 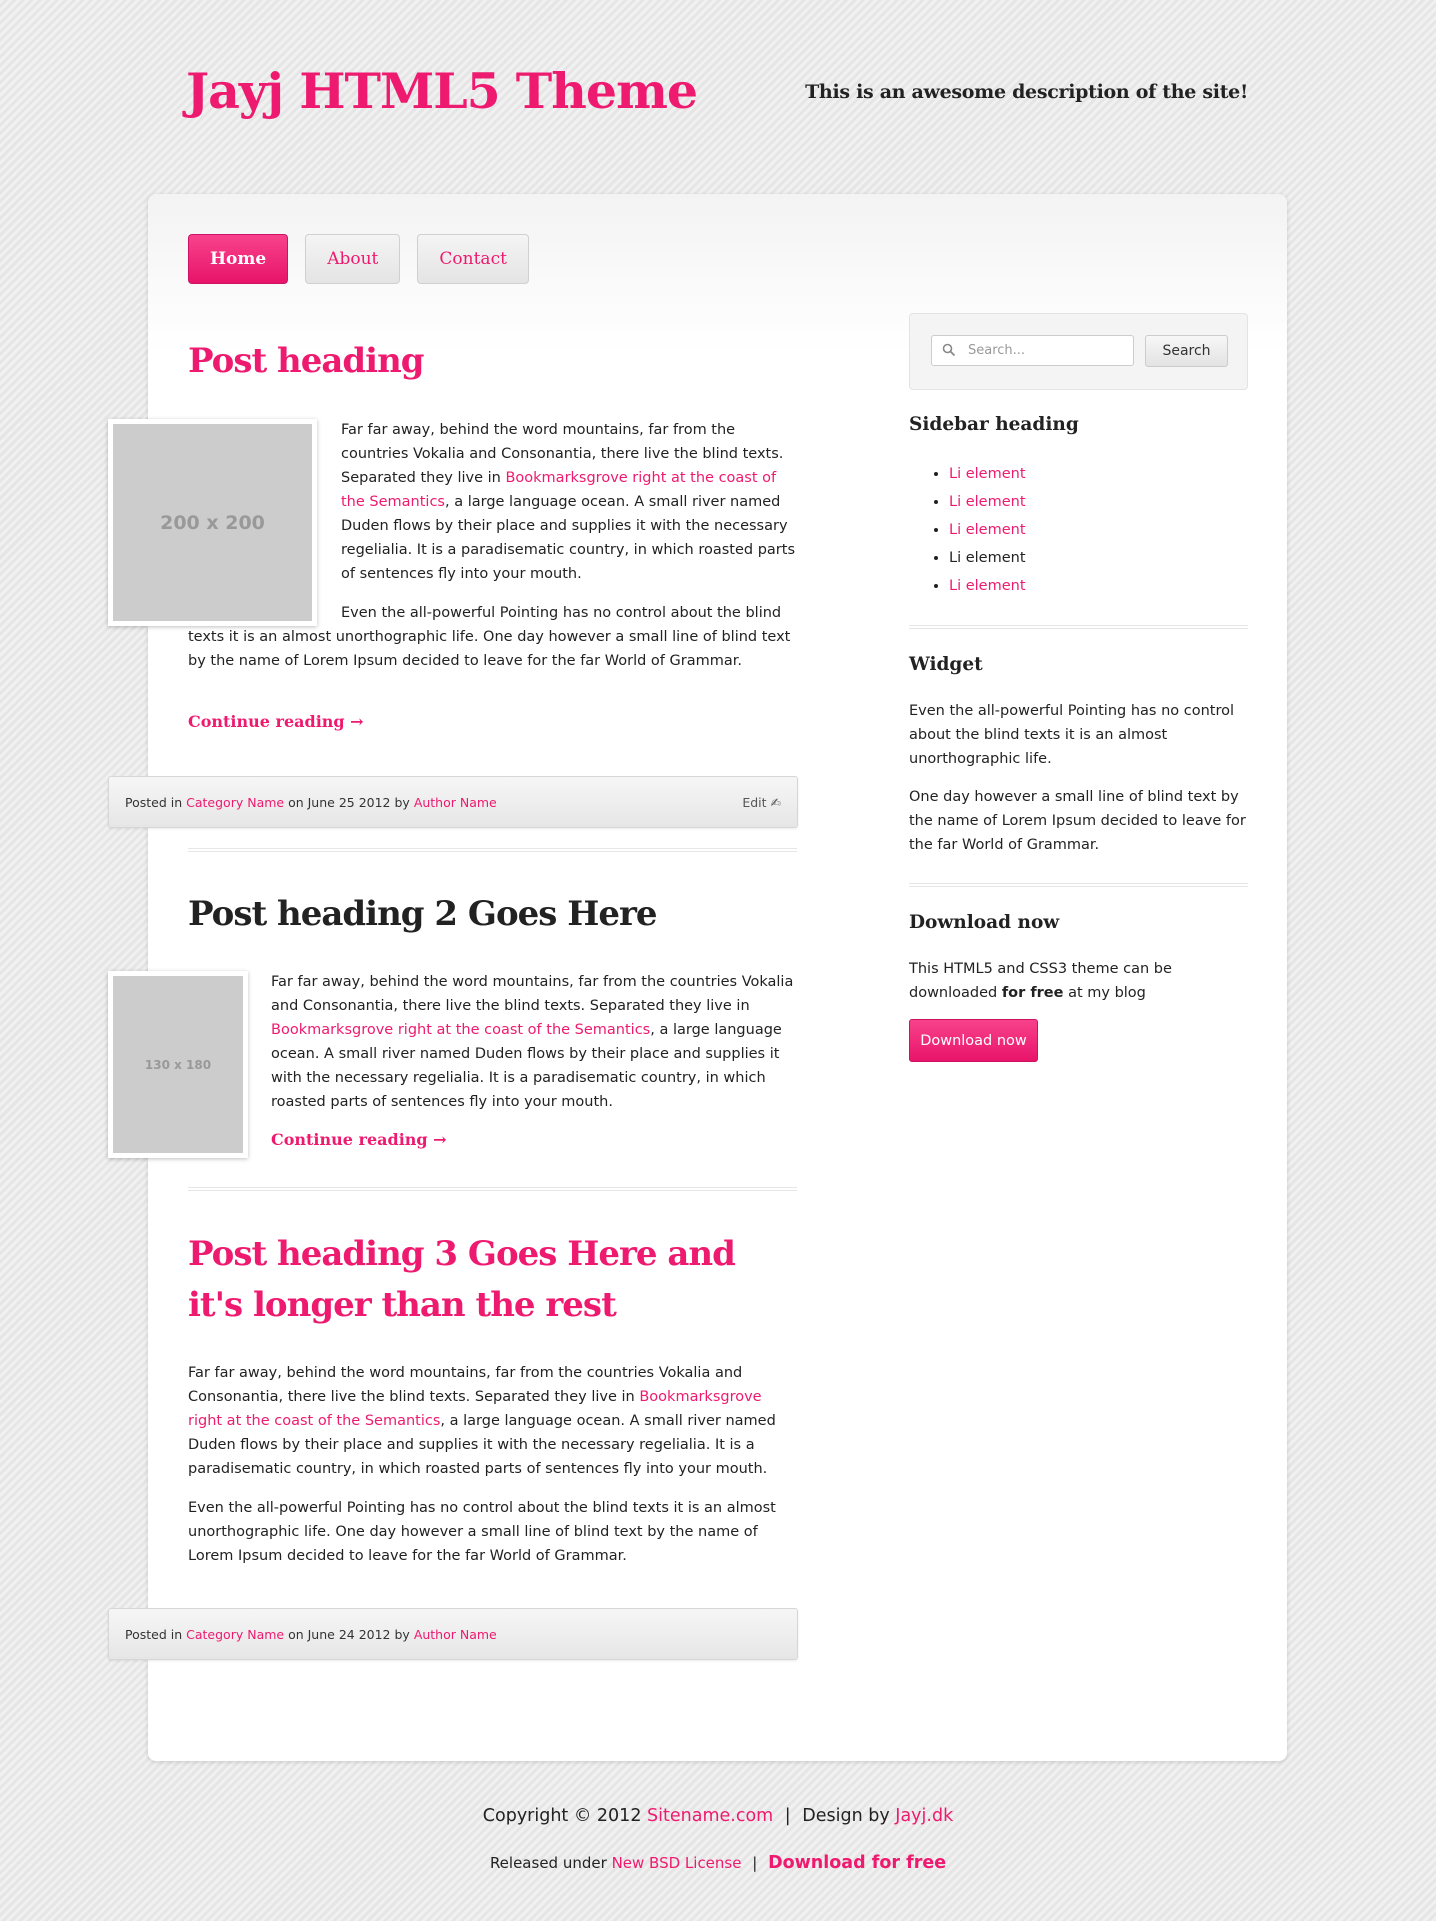 What do you see at coordinates (1186, 351) in the screenshot?
I see `search-button: Search` at bounding box center [1186, 351].